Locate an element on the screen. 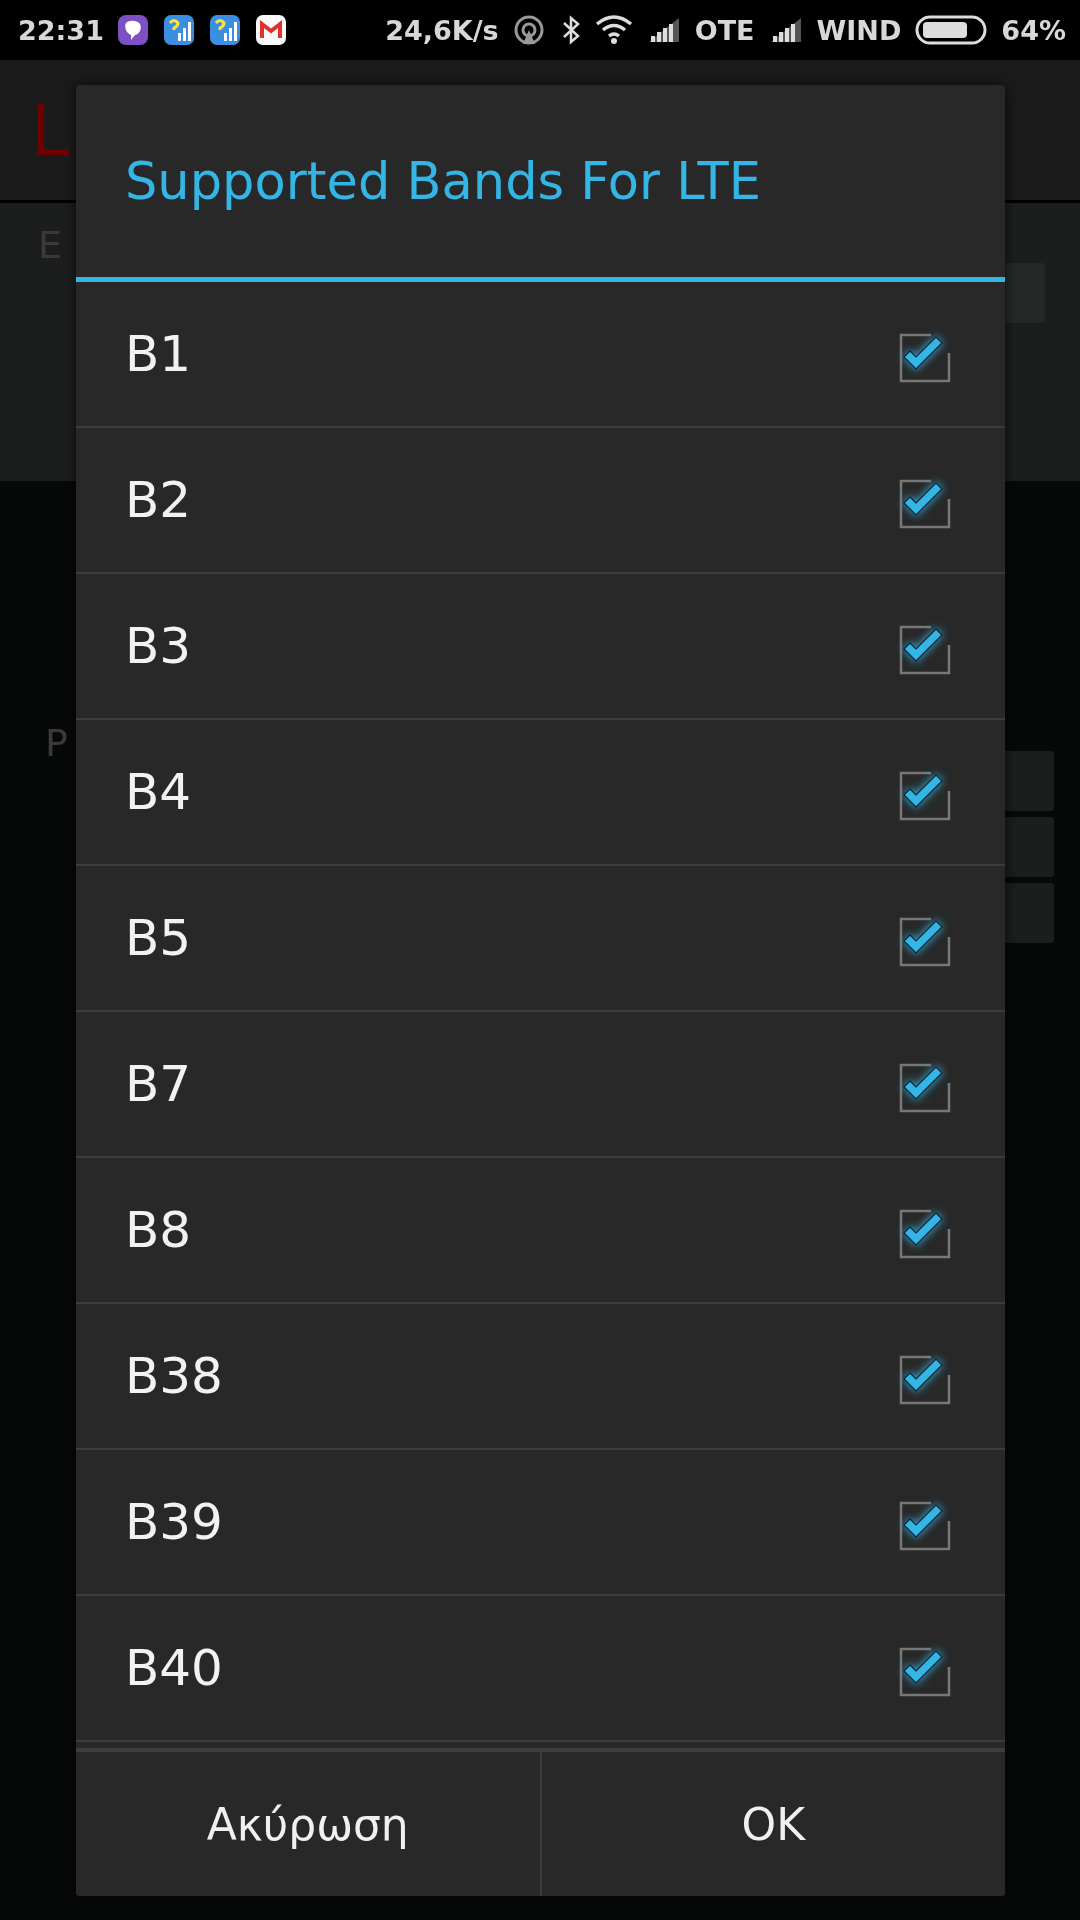 The width and height of the screenshot is (1080, 1920). band-row: B7 is located at coordinates (540, 1085).